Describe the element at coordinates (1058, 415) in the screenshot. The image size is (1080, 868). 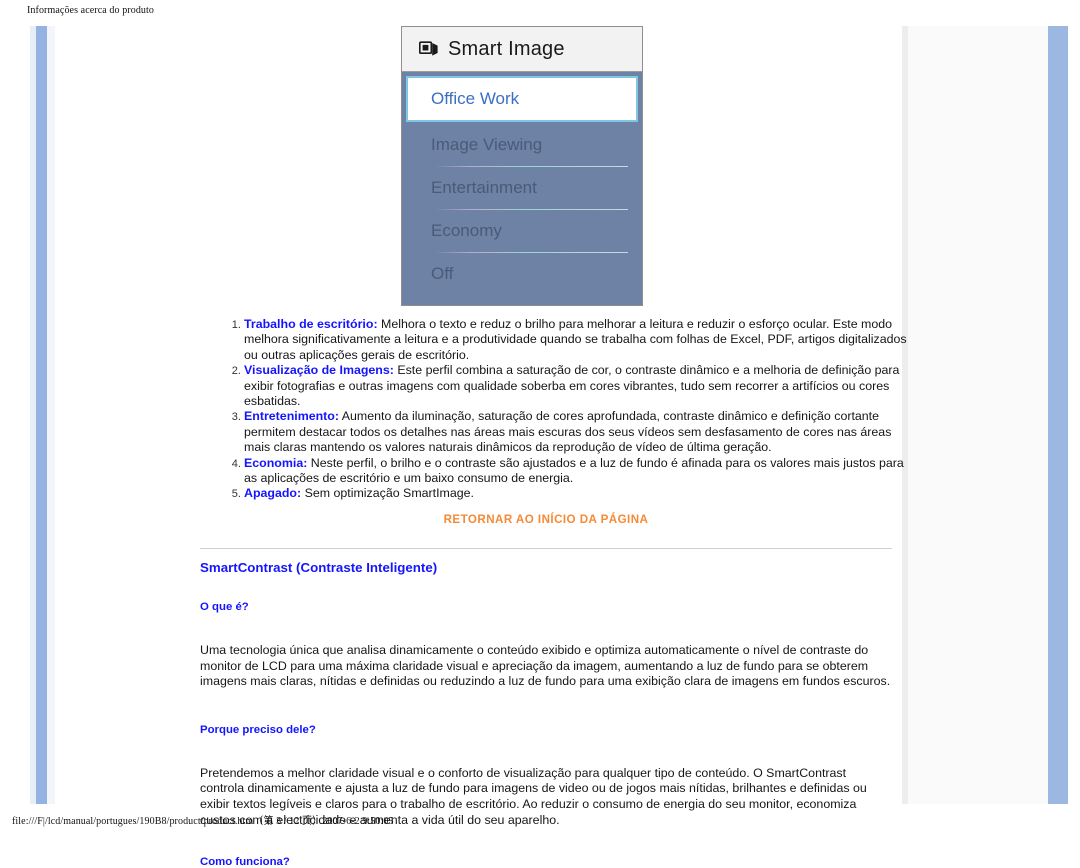
I see `right-rail-blue` at that location.